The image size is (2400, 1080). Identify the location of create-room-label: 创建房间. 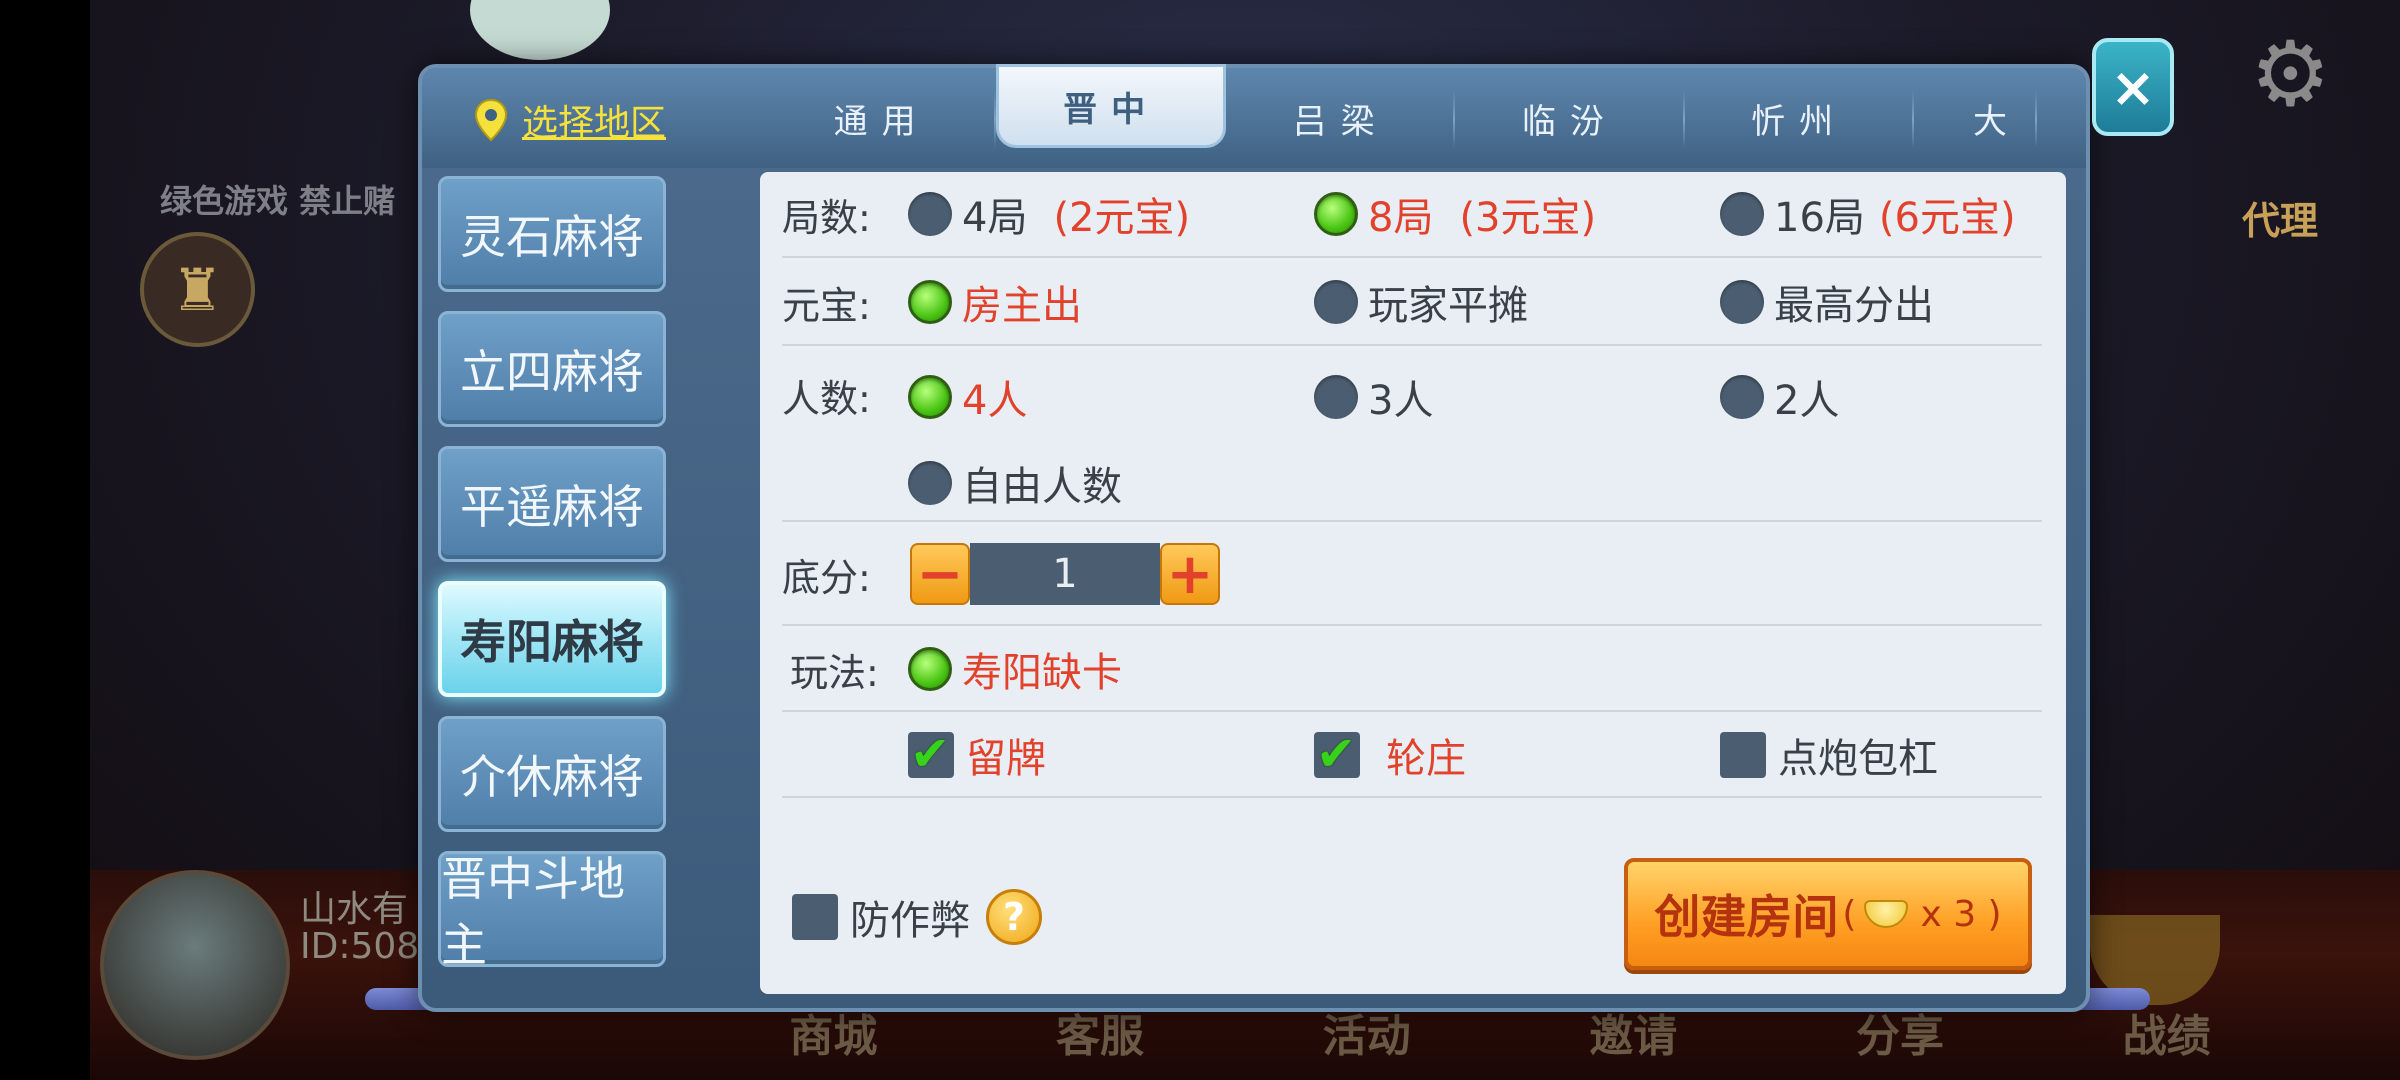
(1746, 917).